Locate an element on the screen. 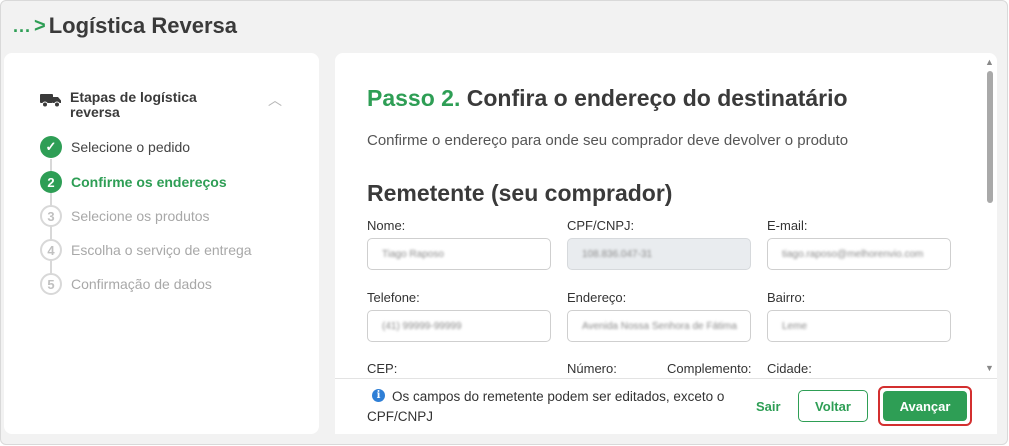  section-title: Remetente (seu comprador) is located at coordinates (520, 193).